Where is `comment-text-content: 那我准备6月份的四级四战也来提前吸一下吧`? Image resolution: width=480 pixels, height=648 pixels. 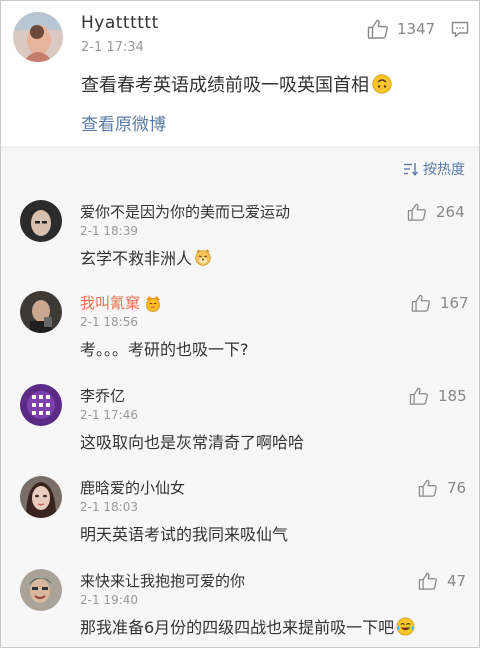
comment-text-content: 那我准备6月份的四级四战也来提前吸一下吧 is located at coordinates (237, 627).